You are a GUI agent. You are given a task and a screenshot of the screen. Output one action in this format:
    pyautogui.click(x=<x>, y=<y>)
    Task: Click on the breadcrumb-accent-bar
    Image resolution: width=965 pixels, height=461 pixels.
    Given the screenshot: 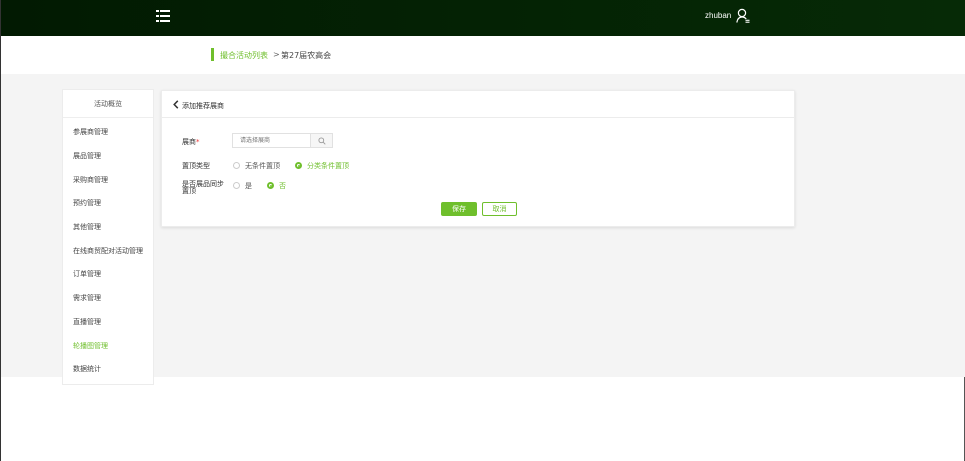 What is the action you would take?
    pyautogui.click(x=212, y=54)
    